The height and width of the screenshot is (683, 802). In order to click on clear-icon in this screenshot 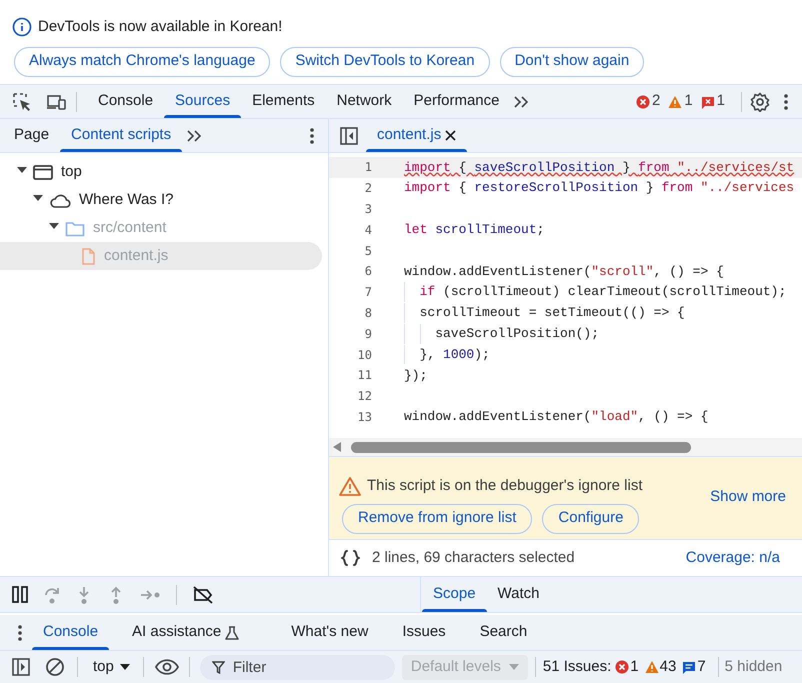, I will do `click(55, 667)`.